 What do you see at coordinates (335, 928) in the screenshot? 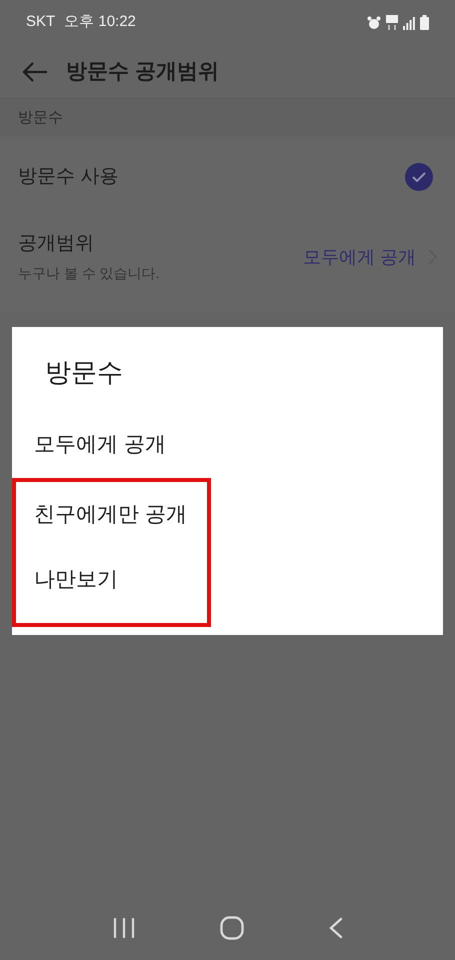
I see `back-nav-button` at bounding box center [335, 928].